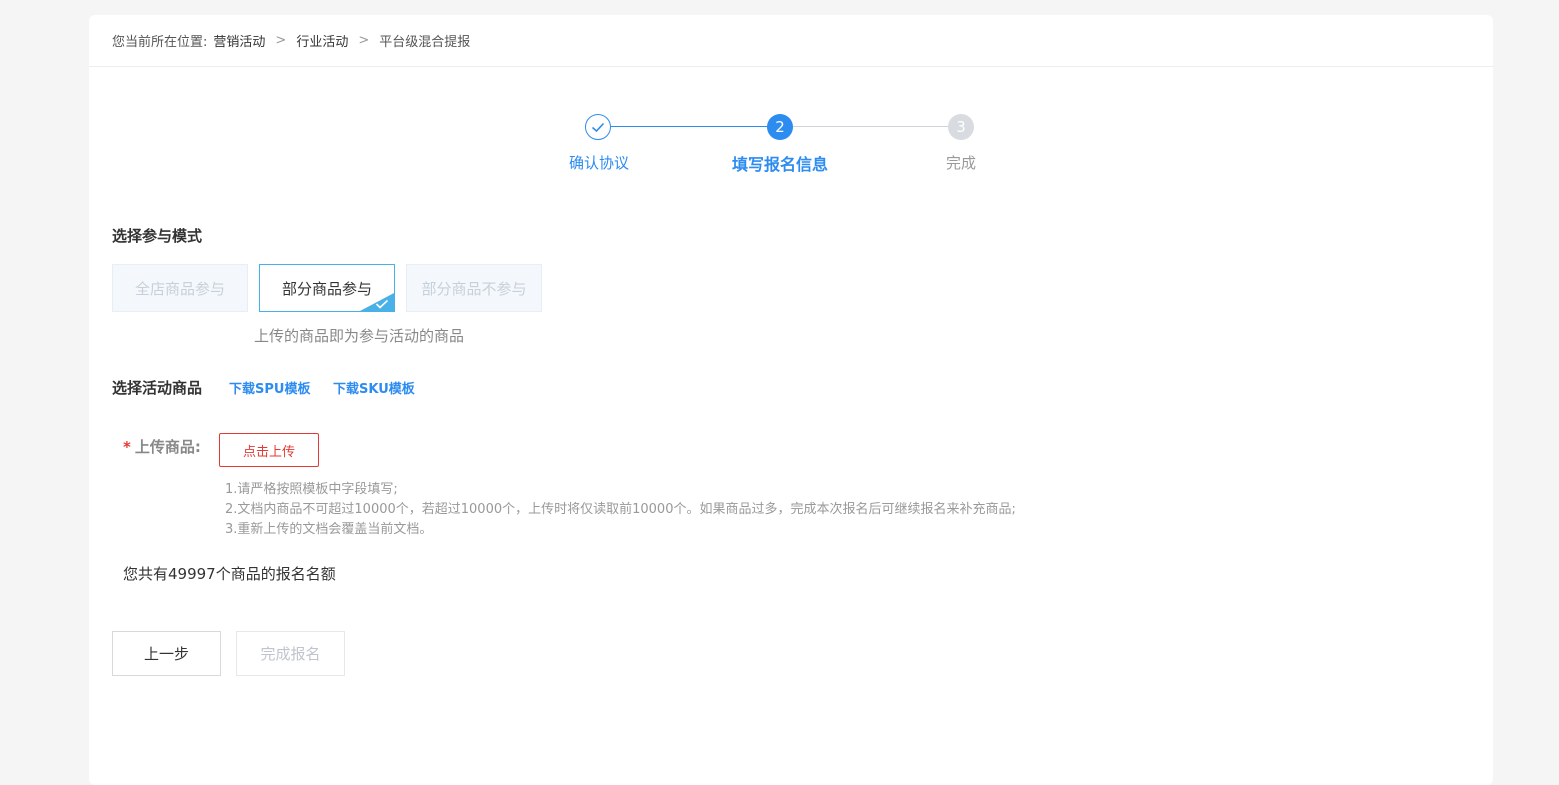  I want to click on prev-step-button: 上一步, so click(166, 653).